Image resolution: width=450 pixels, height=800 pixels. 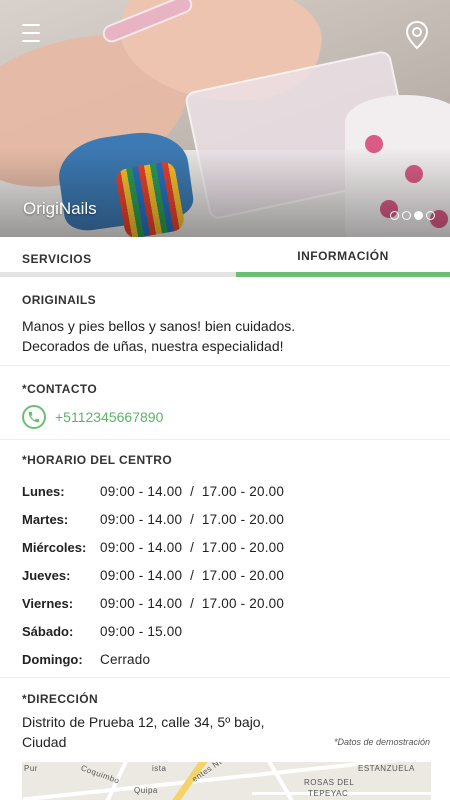 What do you see at coordinates (57, 259) in the screenshot?
I see `tab-label: SERVICIOS` at bounding box center [57, 259].